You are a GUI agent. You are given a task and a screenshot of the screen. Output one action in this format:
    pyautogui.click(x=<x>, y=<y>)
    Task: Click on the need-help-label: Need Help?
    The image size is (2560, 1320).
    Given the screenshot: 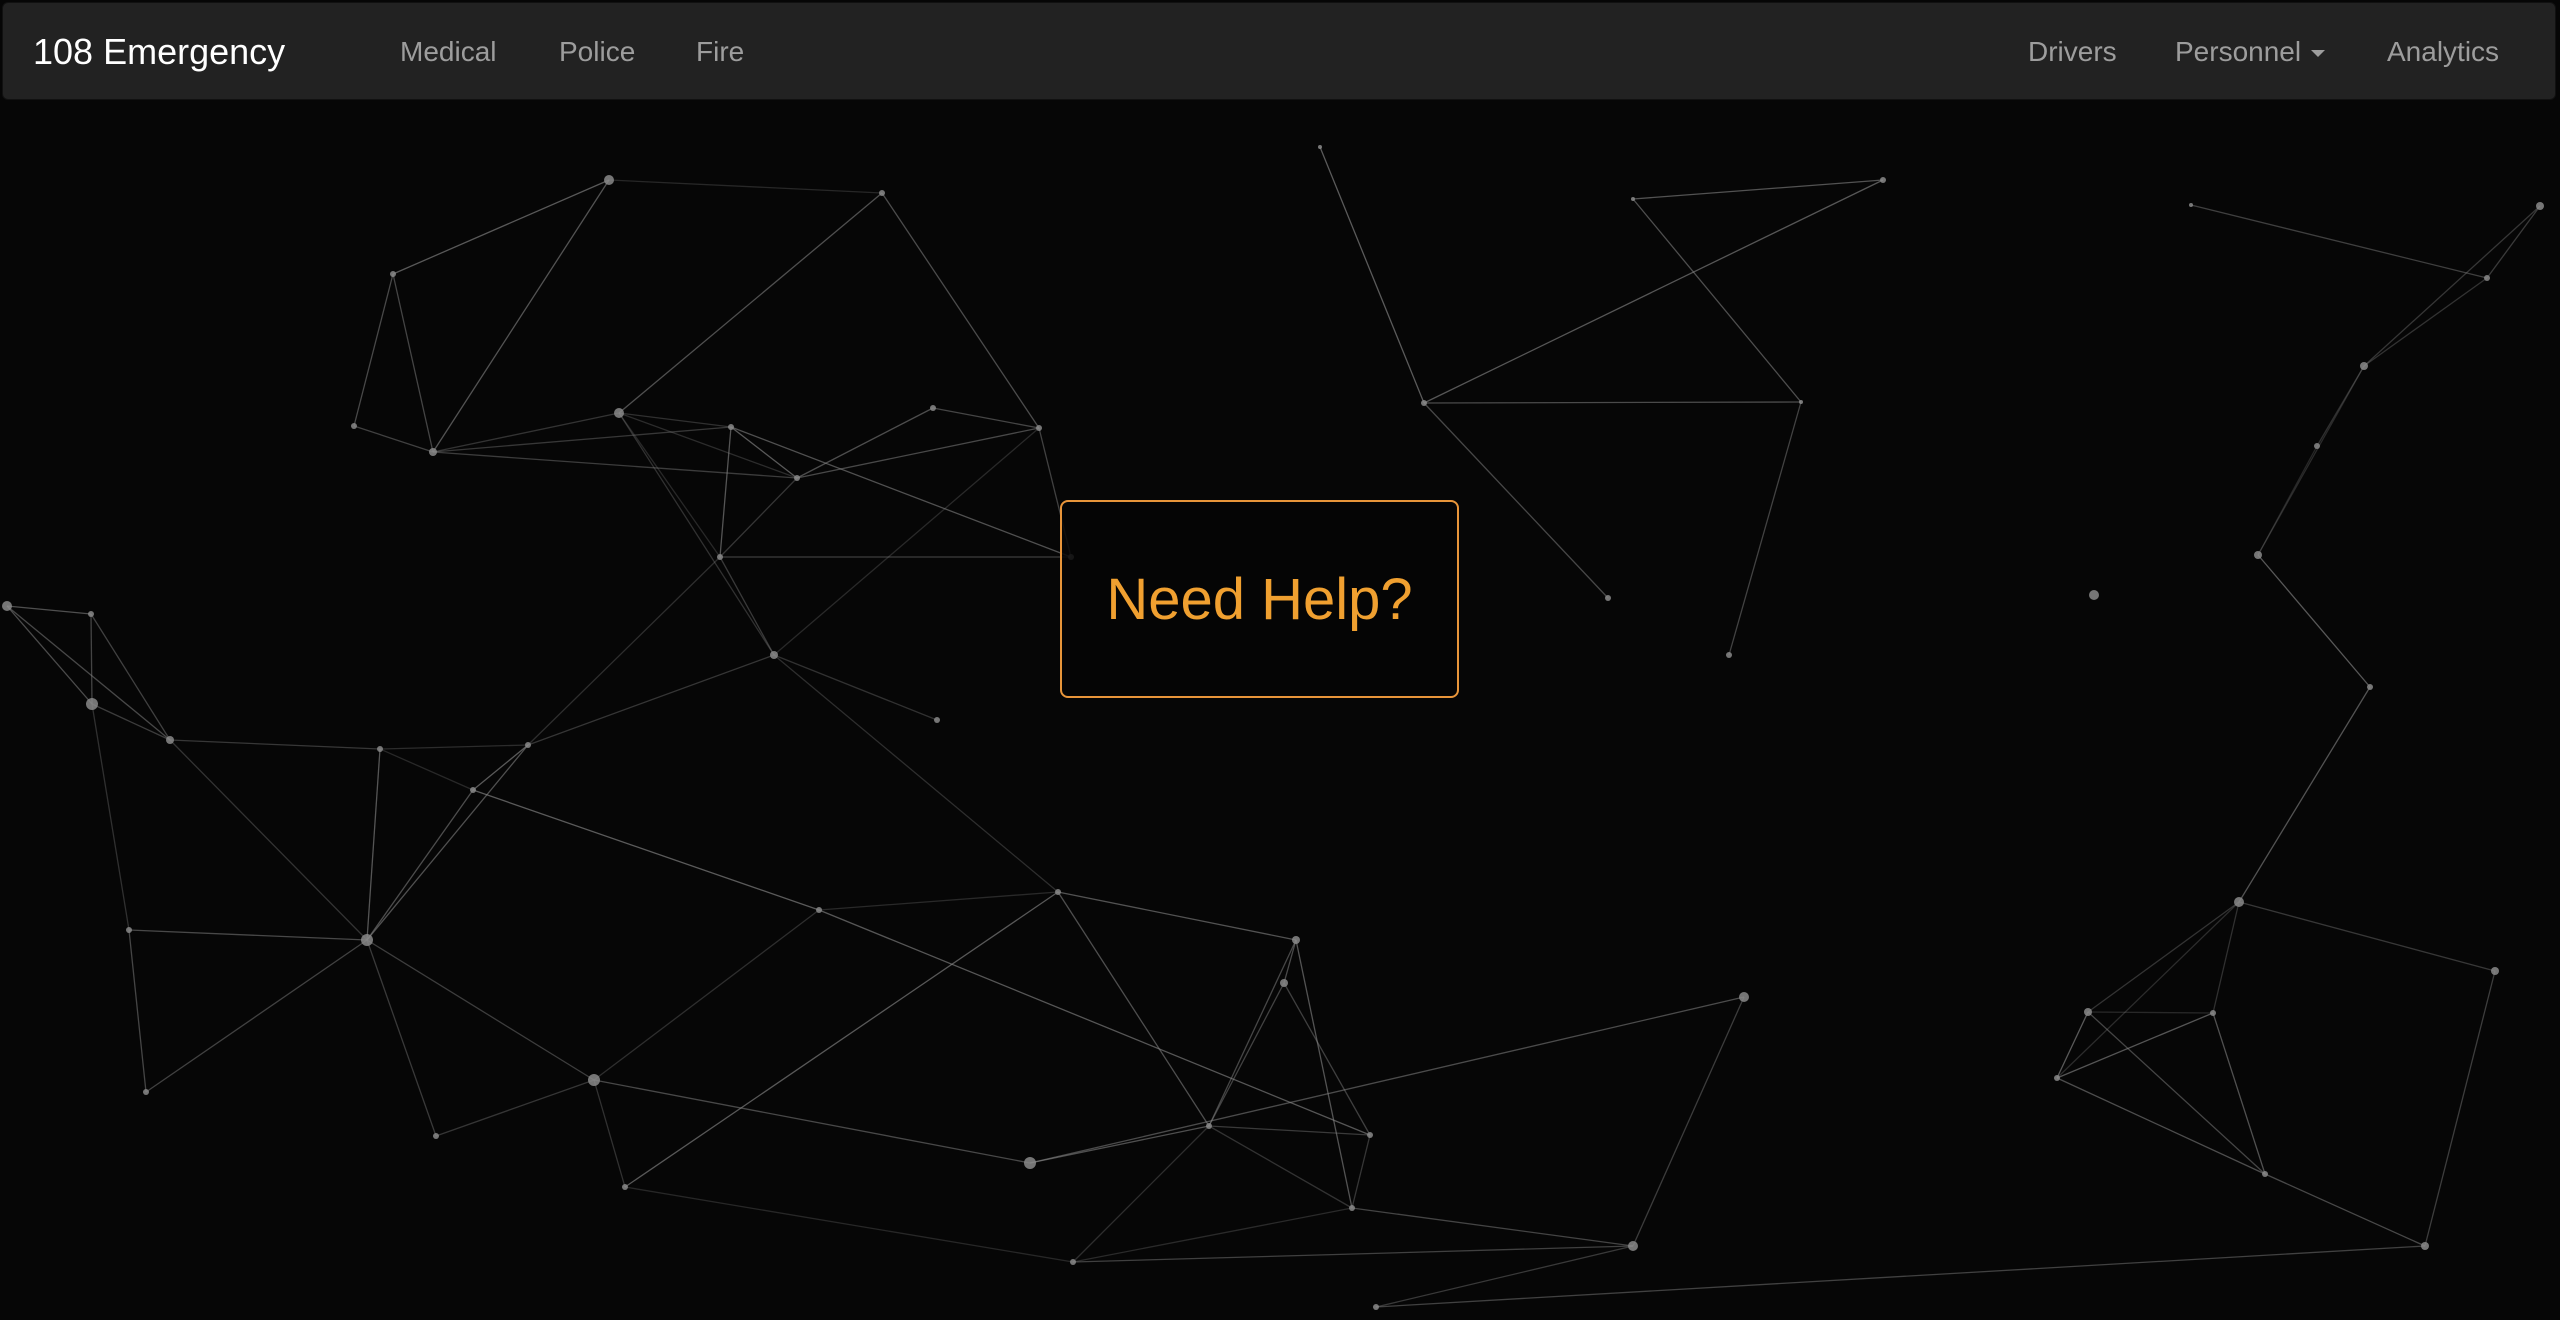 What is the action you would take?
    pyautogui.click(x=1259, y=599)
    